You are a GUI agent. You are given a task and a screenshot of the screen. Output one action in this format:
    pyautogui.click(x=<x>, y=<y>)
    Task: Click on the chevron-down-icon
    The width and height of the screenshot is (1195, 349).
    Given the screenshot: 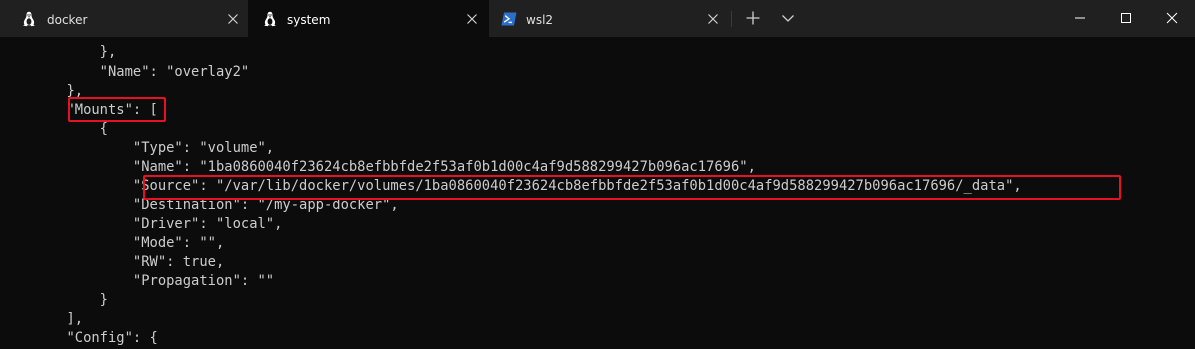 What is the action you would take?
    pyautogui.click(x=788, y=18)
    